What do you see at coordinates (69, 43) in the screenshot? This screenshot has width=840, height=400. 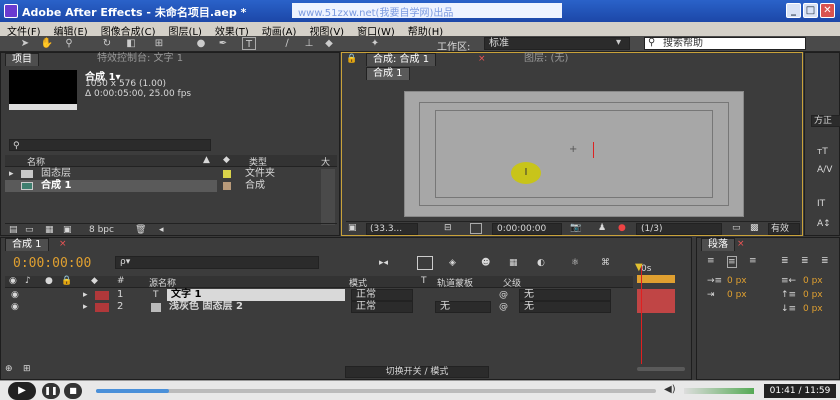 I see `zoom-tool-icon: ⚲` at bounding box center [69, 43].